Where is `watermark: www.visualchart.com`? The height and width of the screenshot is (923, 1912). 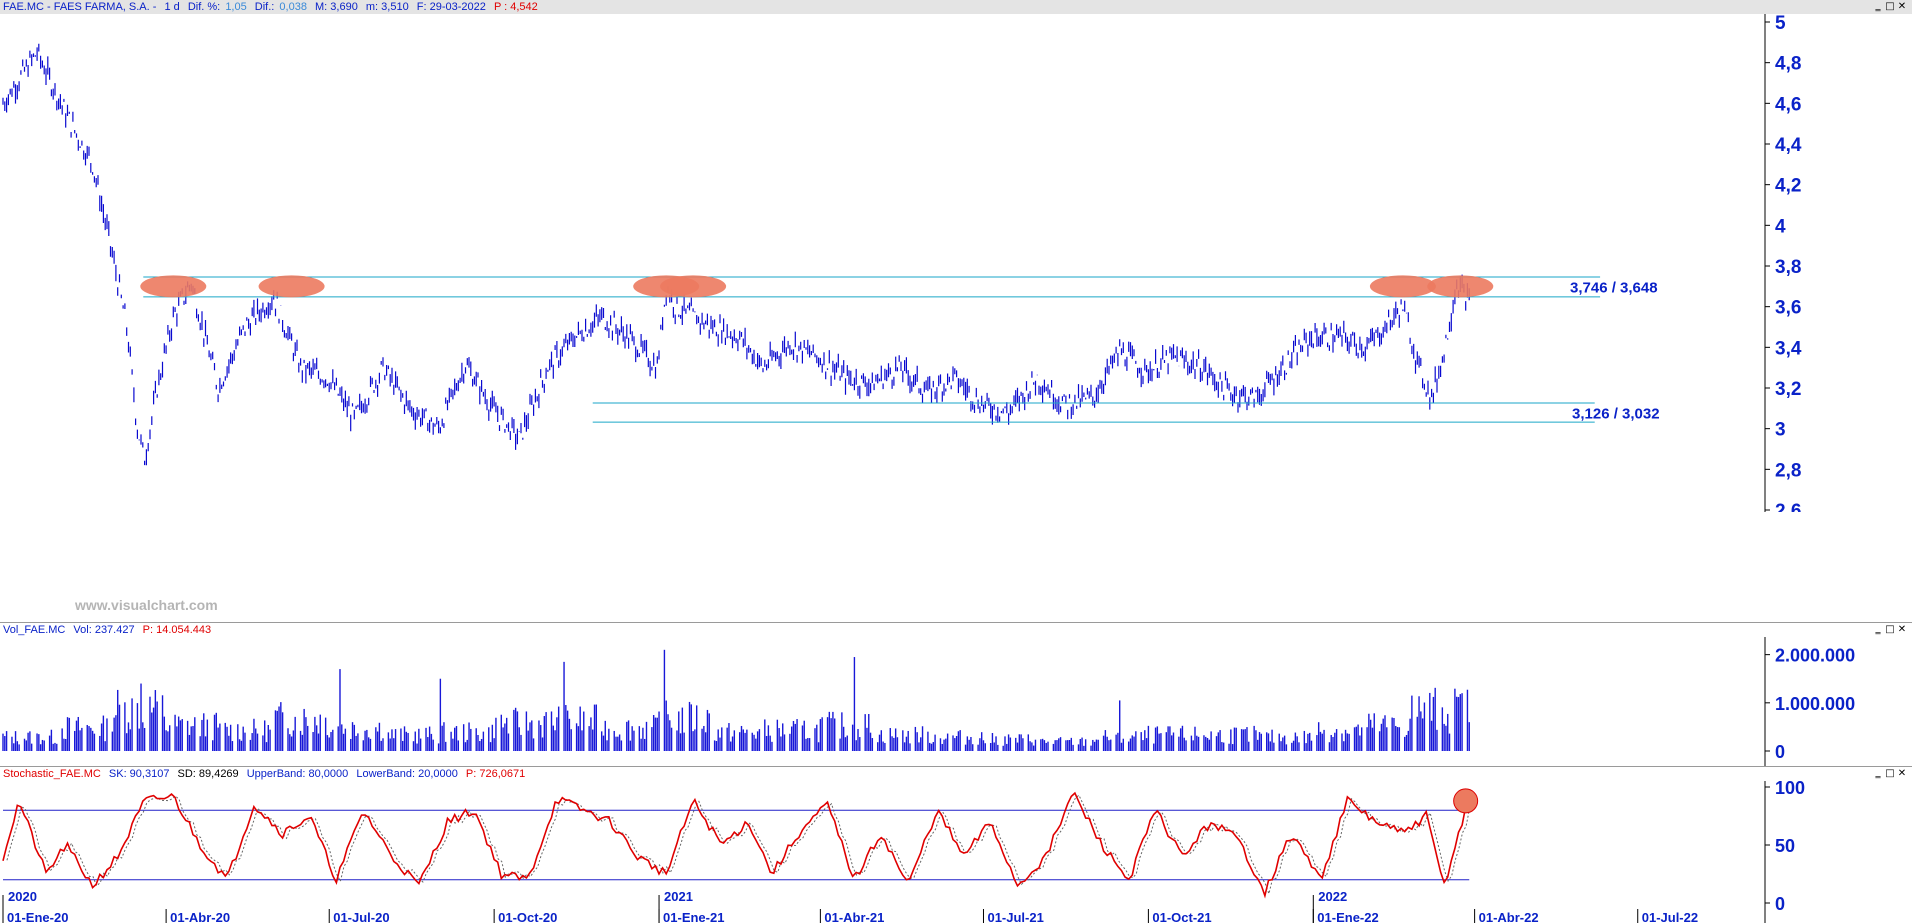
watermark: www.visualchart.com is located at coordinates (146, 605).